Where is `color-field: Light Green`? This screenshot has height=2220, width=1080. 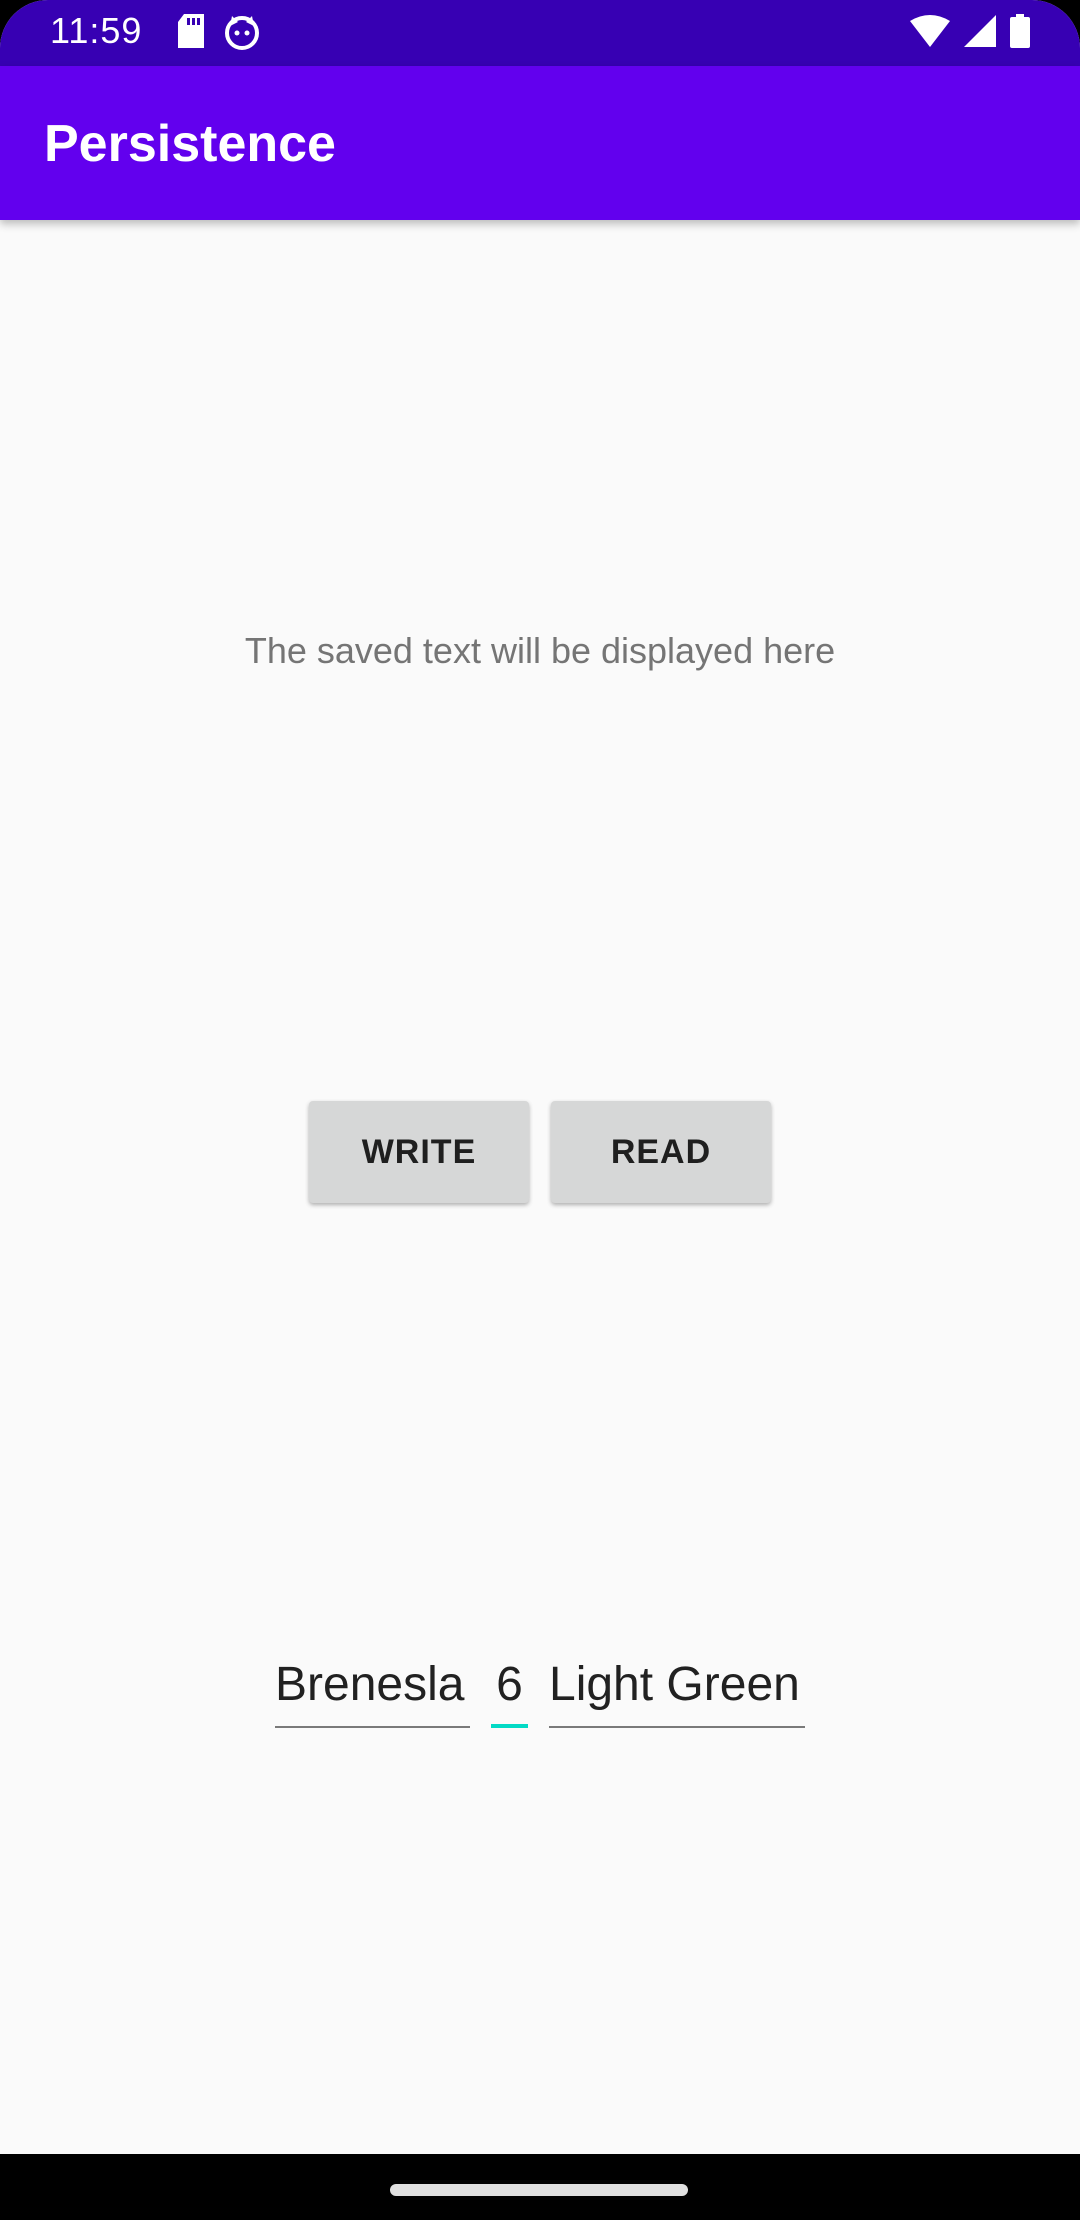
color-field: Light Green is located at coordinates (677, 1689).